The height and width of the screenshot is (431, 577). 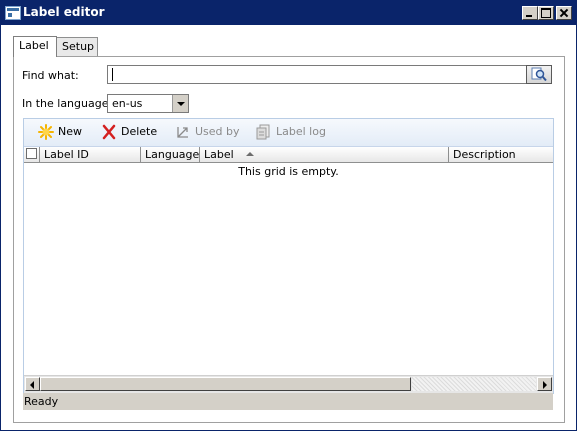 I want to click on select-all-checkbox, so click(x=32, y=154).